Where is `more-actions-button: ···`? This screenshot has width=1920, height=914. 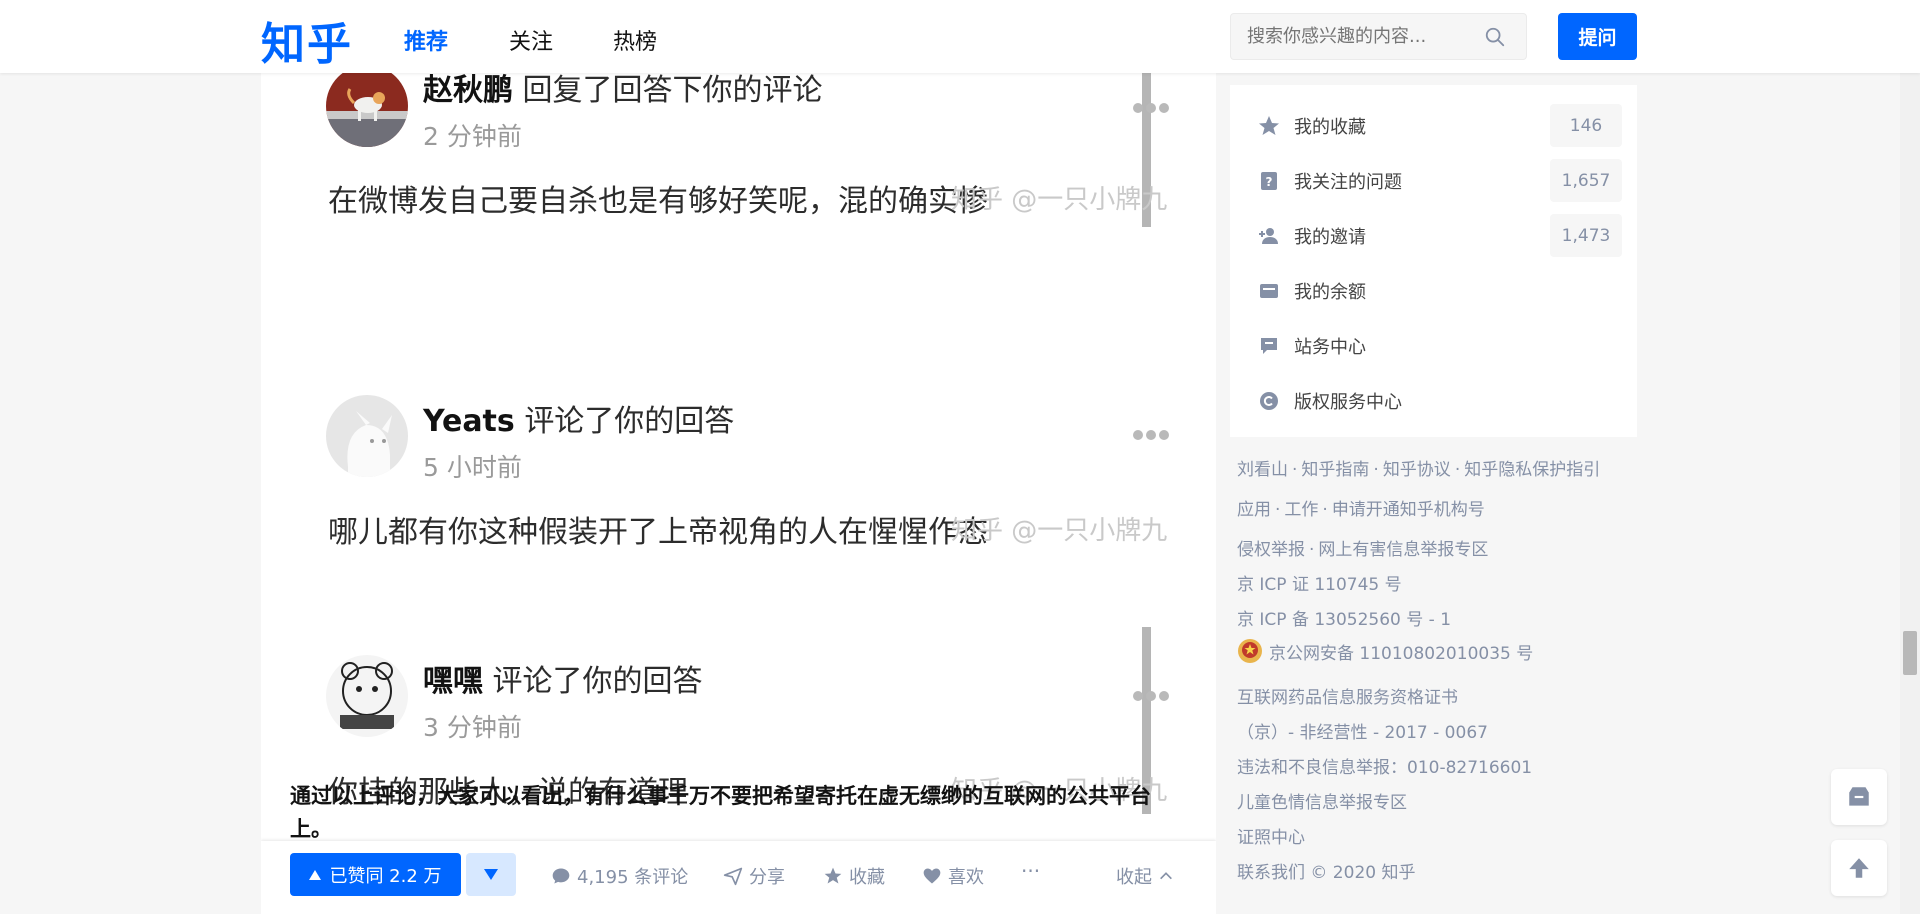
more-actions-button: ··· is located at coordinates (1030, 871).